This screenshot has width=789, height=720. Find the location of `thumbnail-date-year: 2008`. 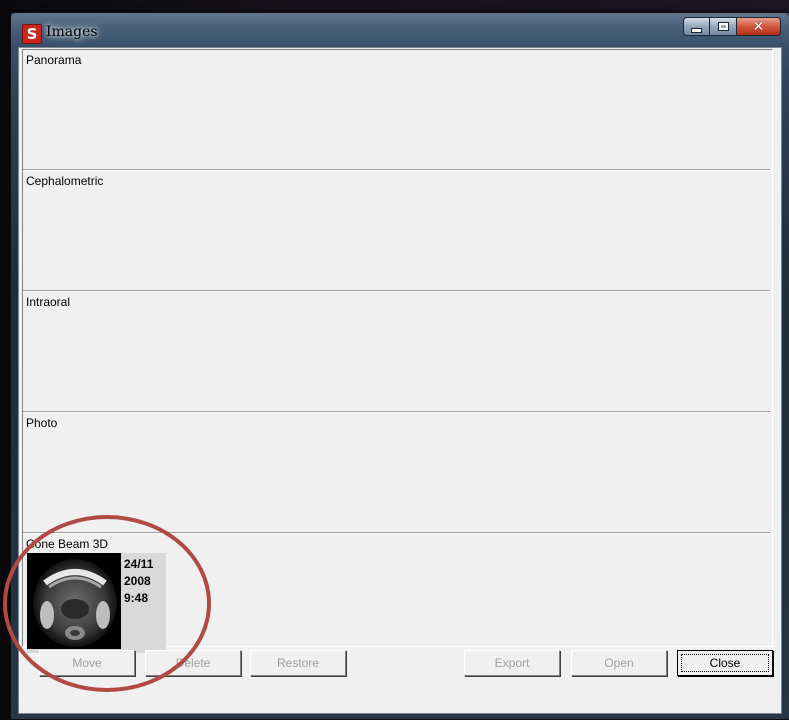

thumbnail-date-year: 2008 is located at coordinates (137, 581).